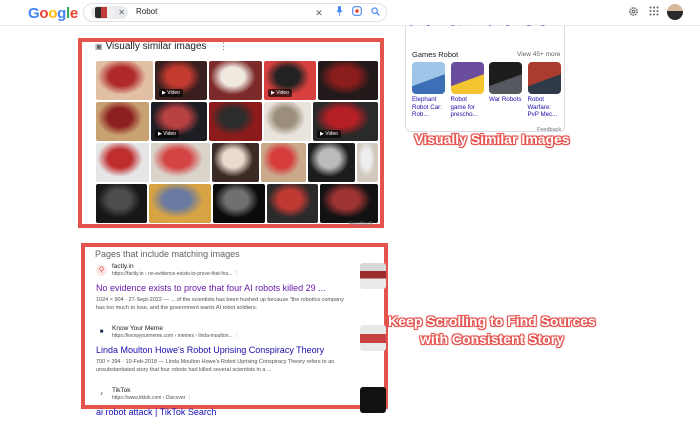 The height and width of the screenshot is (431, 700). What do you see at coordinates (156, 412) in the screenshot?
I see `result-title-link: ai robot attack | TikTok Search` at bounding box center [156, 412].